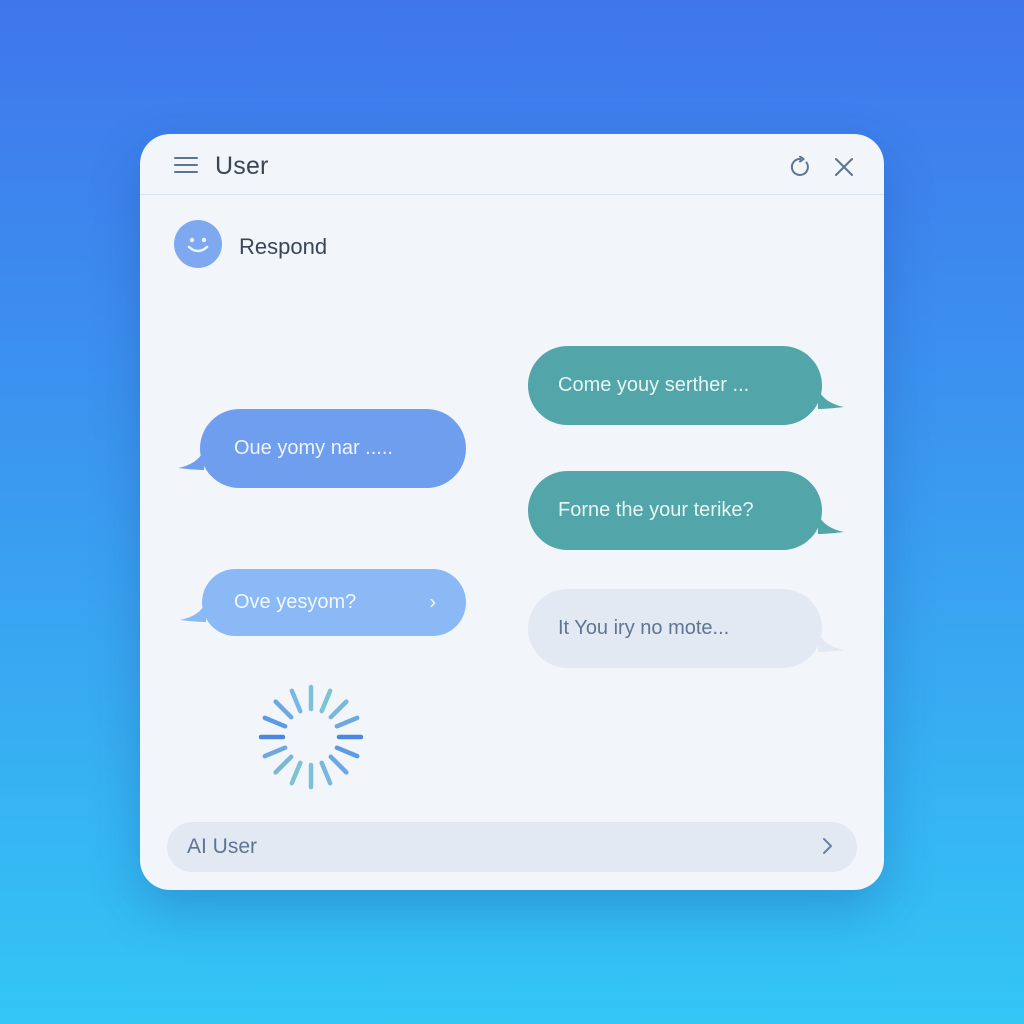  What do you see at coordinates (828, 846) in the screenshot?
I see `chevron-right-icon` at bounding box center [828, 846].